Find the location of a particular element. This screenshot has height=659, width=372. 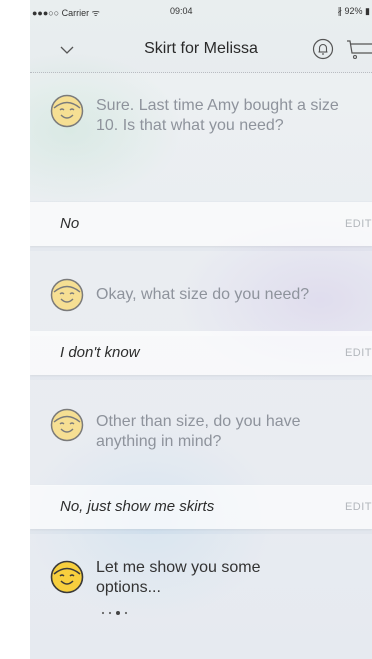

bot-message-text: Okay, what size do you need? is located at coordinates (203, 294).